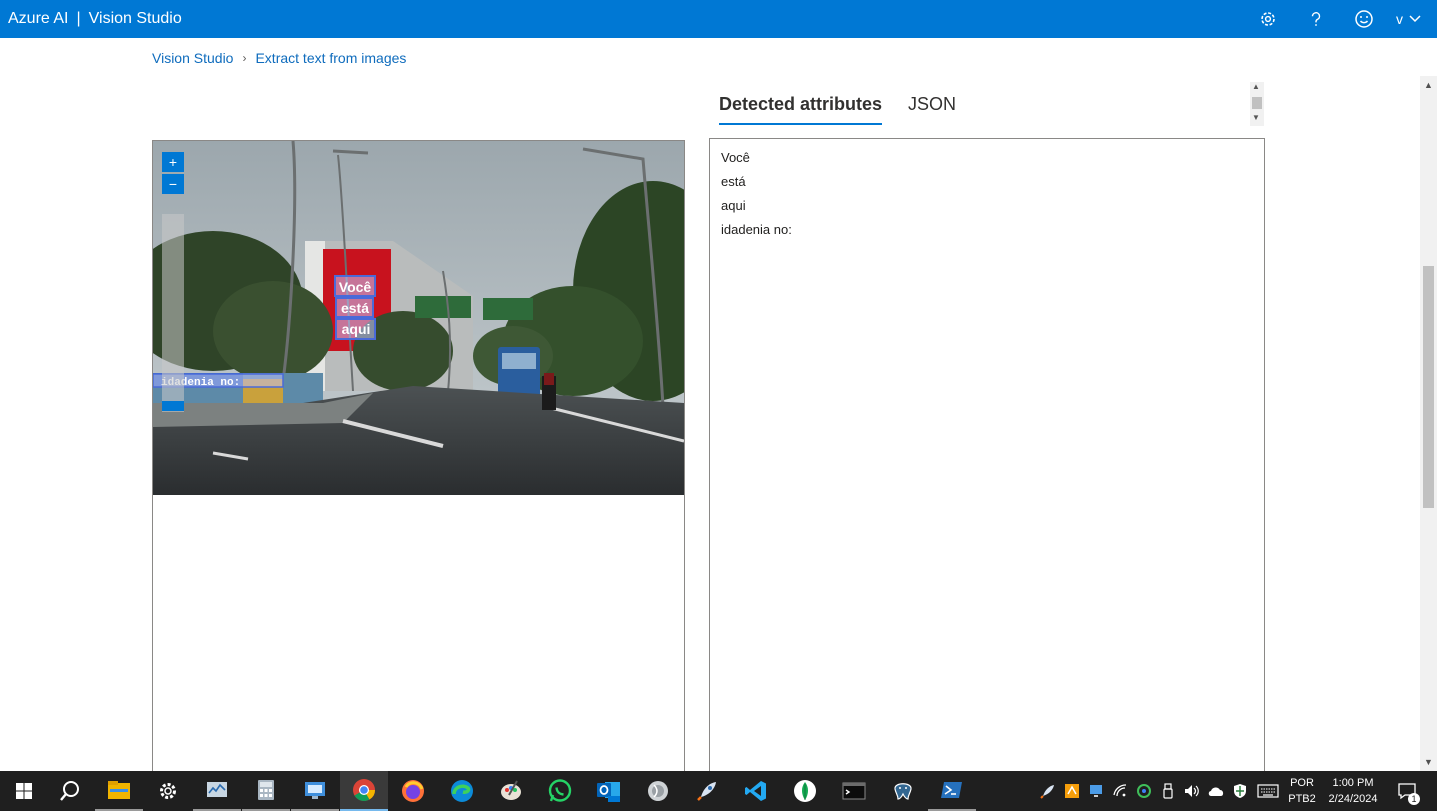 This screenshot has width=1437, height=811. I want to click on result-tabs: Detected attributes JSON, so click(850, 107).